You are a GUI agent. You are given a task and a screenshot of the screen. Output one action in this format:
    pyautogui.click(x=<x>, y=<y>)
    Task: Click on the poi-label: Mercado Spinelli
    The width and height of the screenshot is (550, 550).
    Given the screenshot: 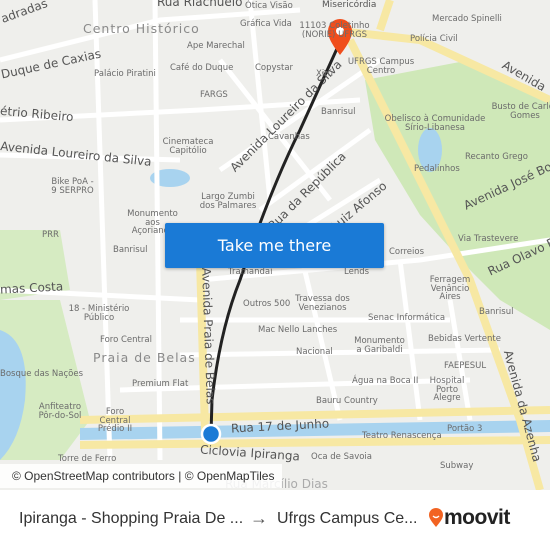 What is the action you would take?
    pyautogui.click(x=467, y=19)
    